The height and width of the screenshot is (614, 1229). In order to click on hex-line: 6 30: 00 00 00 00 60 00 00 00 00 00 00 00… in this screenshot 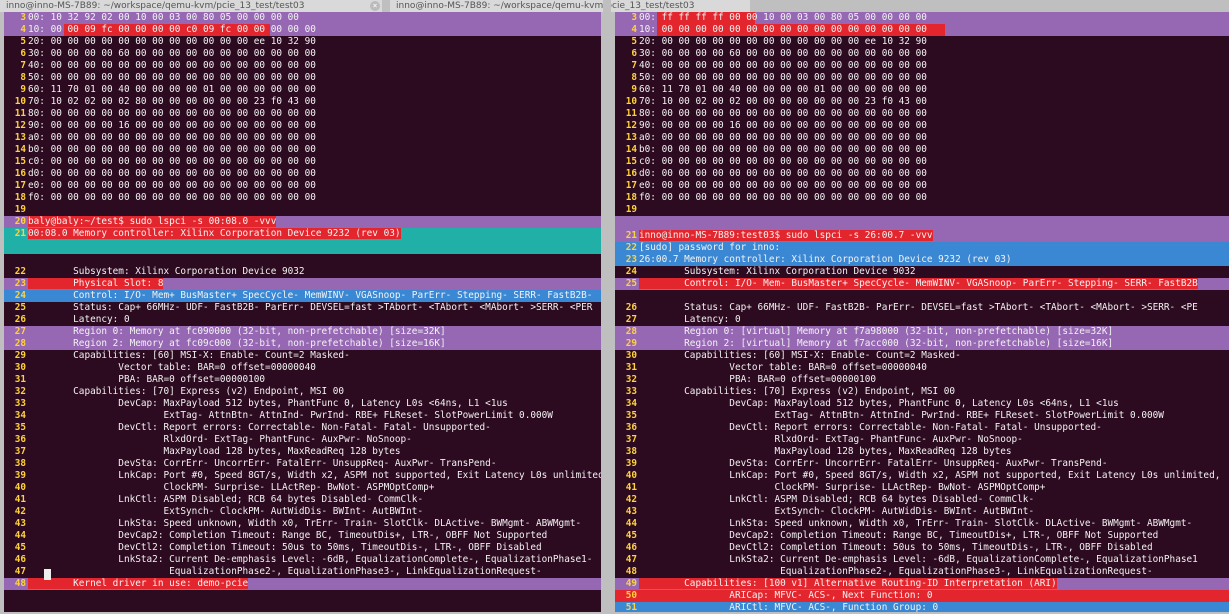, I will do `click(168, 53)`.